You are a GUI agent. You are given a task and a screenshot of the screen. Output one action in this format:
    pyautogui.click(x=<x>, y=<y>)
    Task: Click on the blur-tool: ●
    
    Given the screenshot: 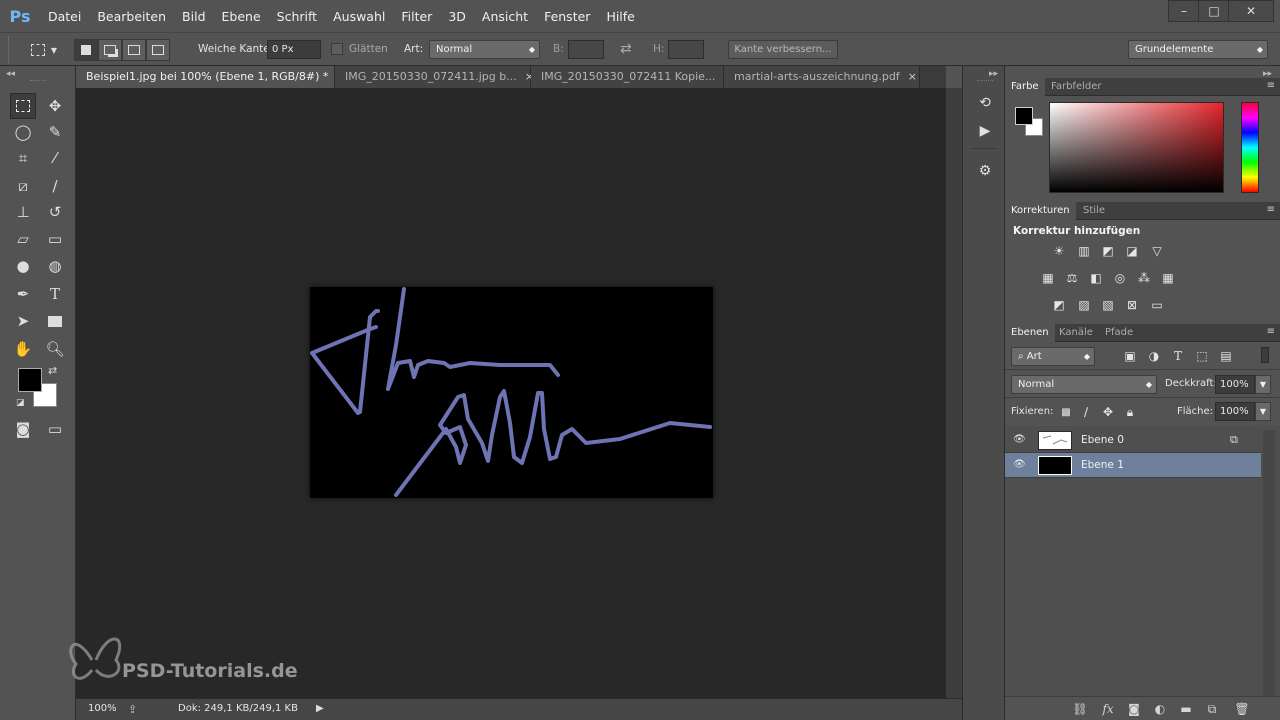 What is the action you would take?
    pyautogui.click(x=23, y=266)
    